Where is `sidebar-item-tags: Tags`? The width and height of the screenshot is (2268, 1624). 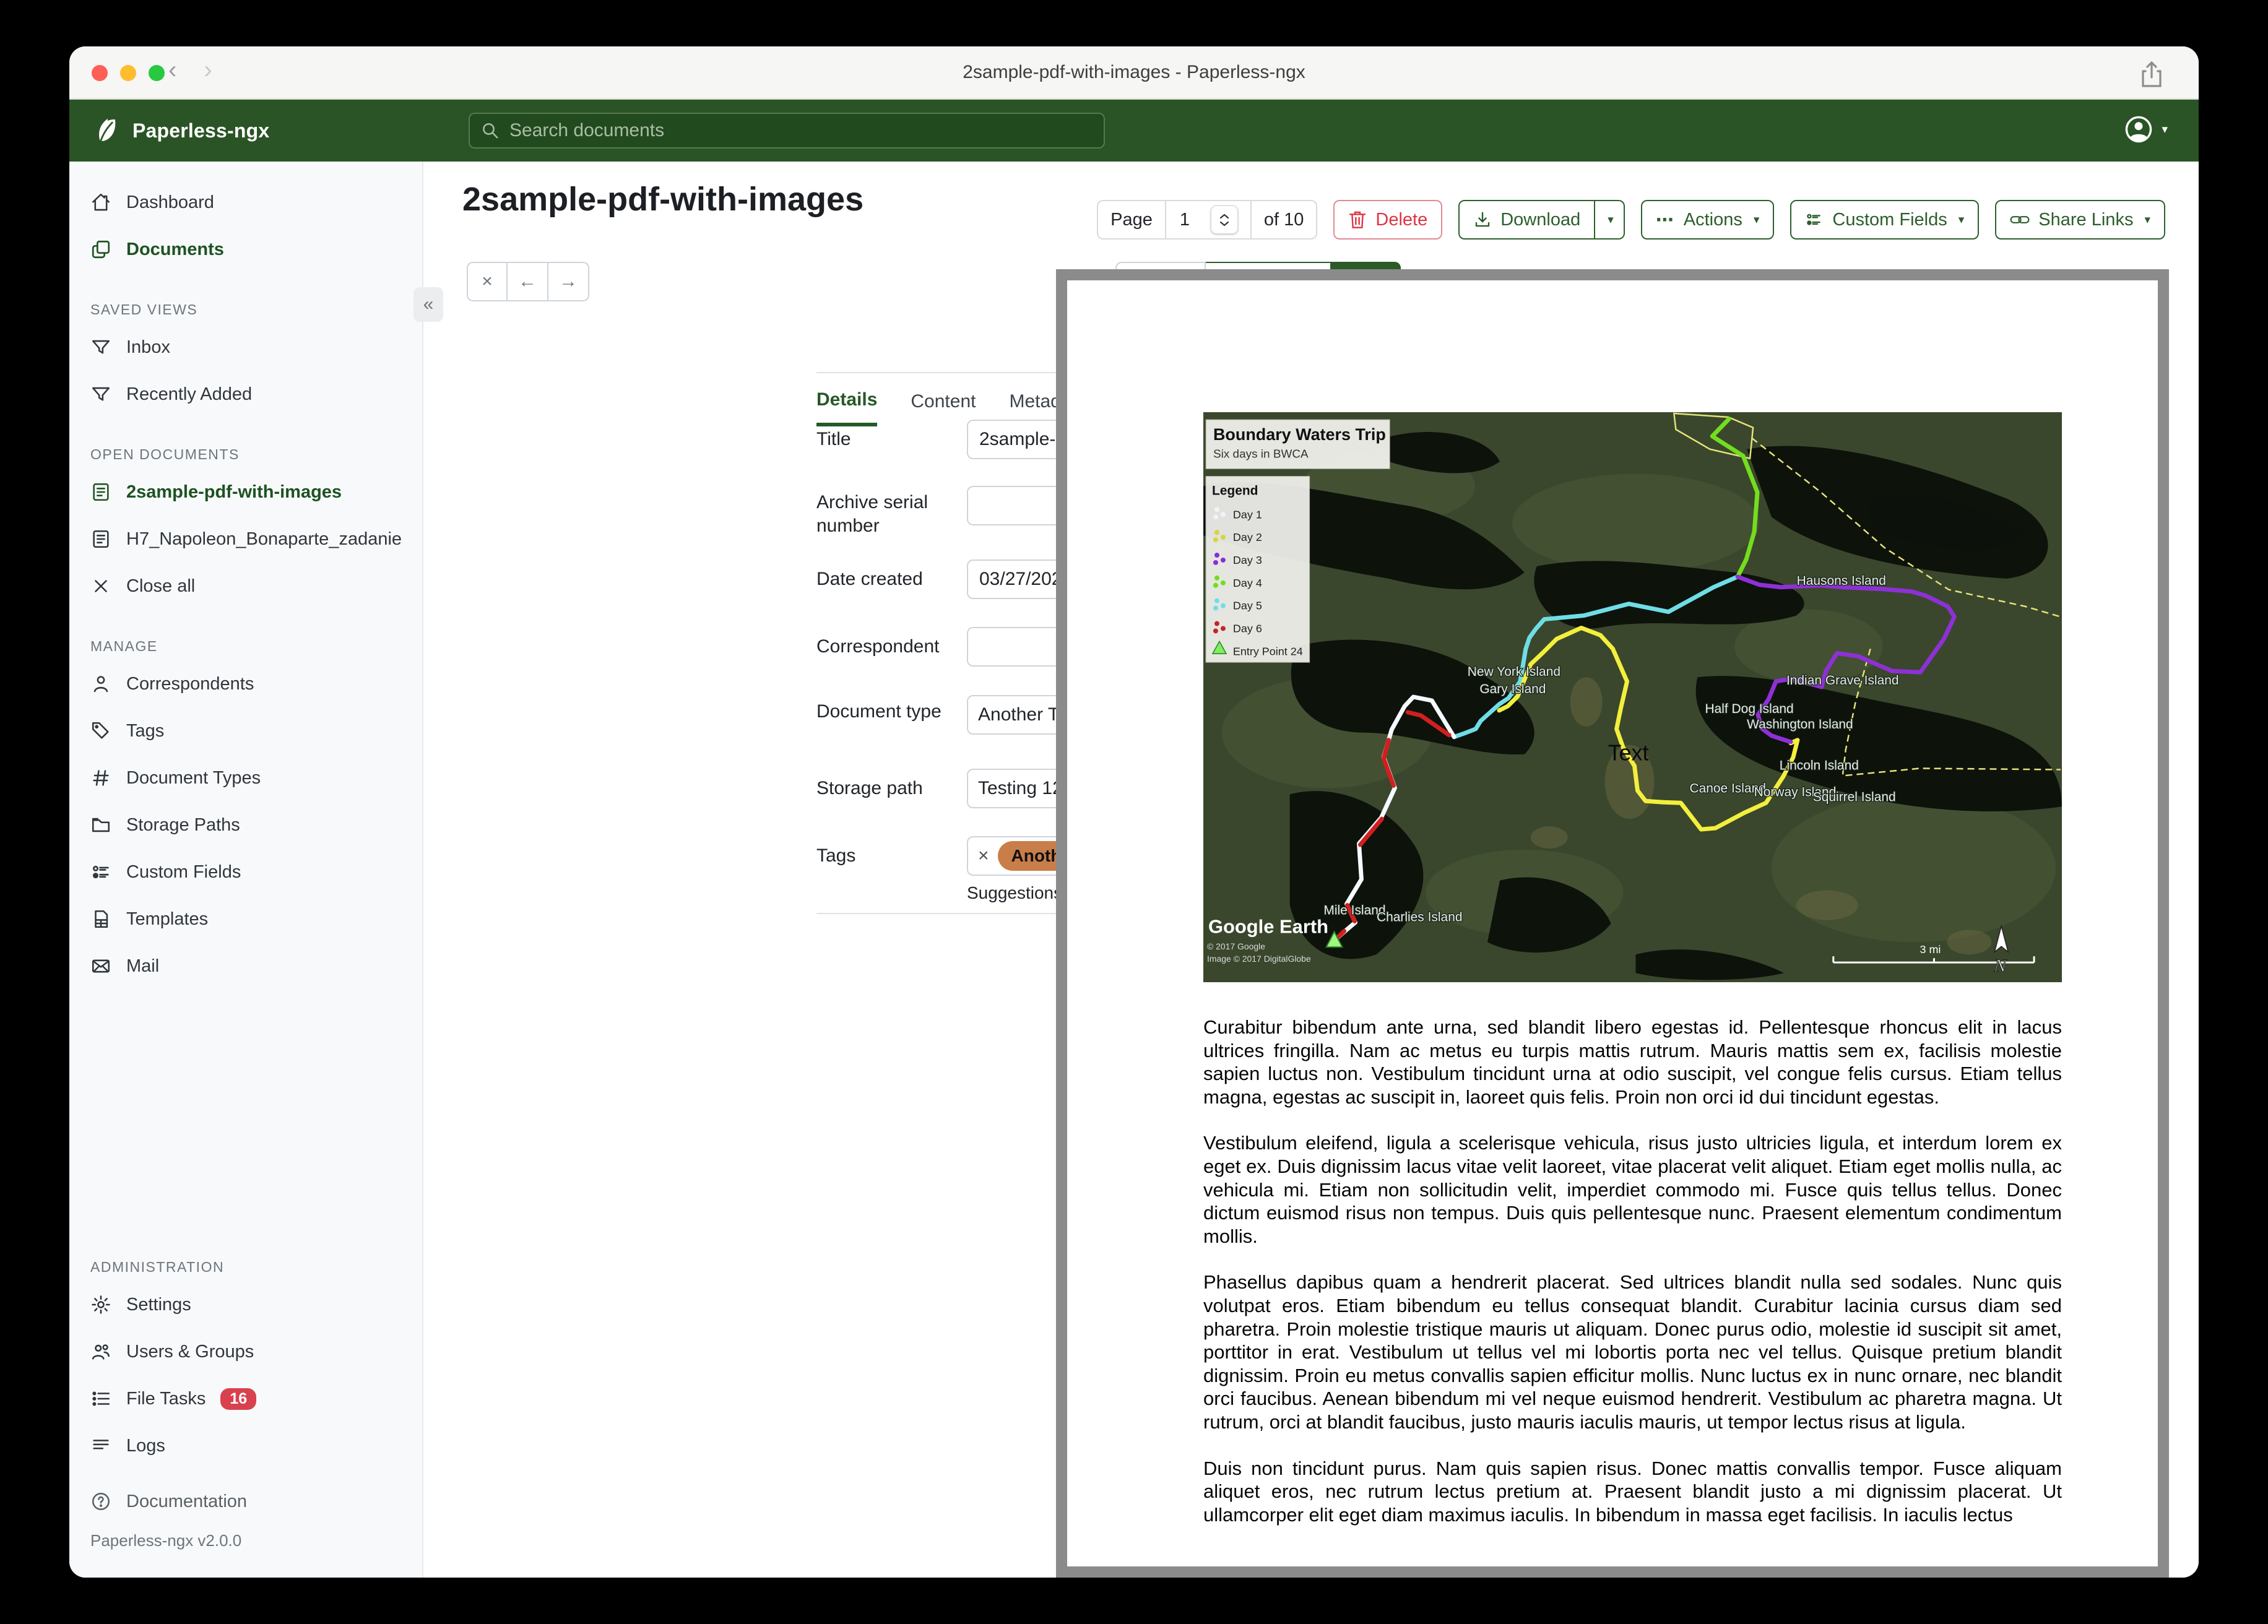
sidebar-item-tags: Tags is located at coordinates (245, 730).